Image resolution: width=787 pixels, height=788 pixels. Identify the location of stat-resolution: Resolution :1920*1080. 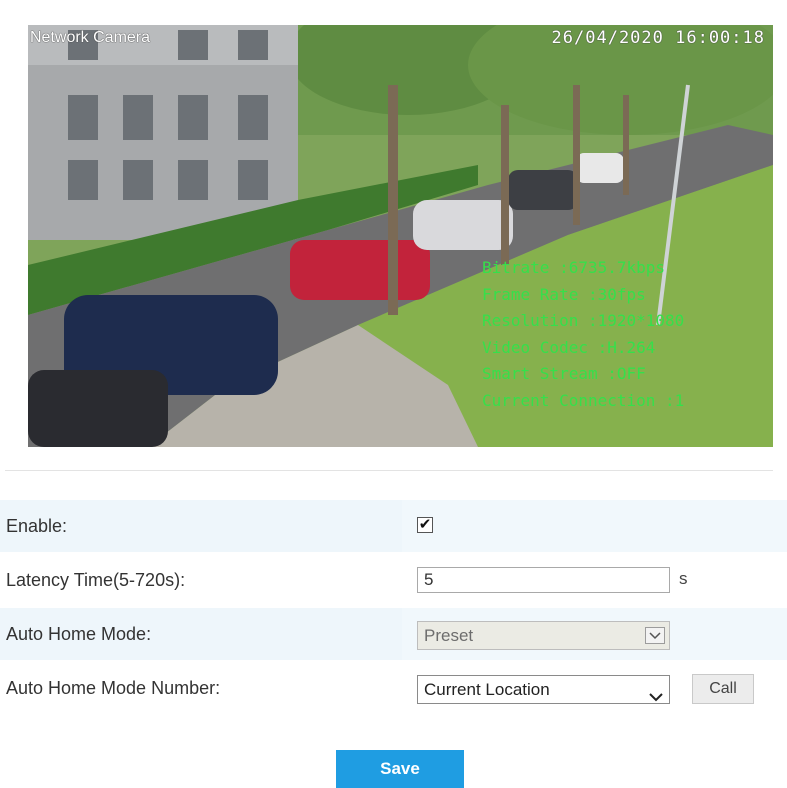
(583, 320).